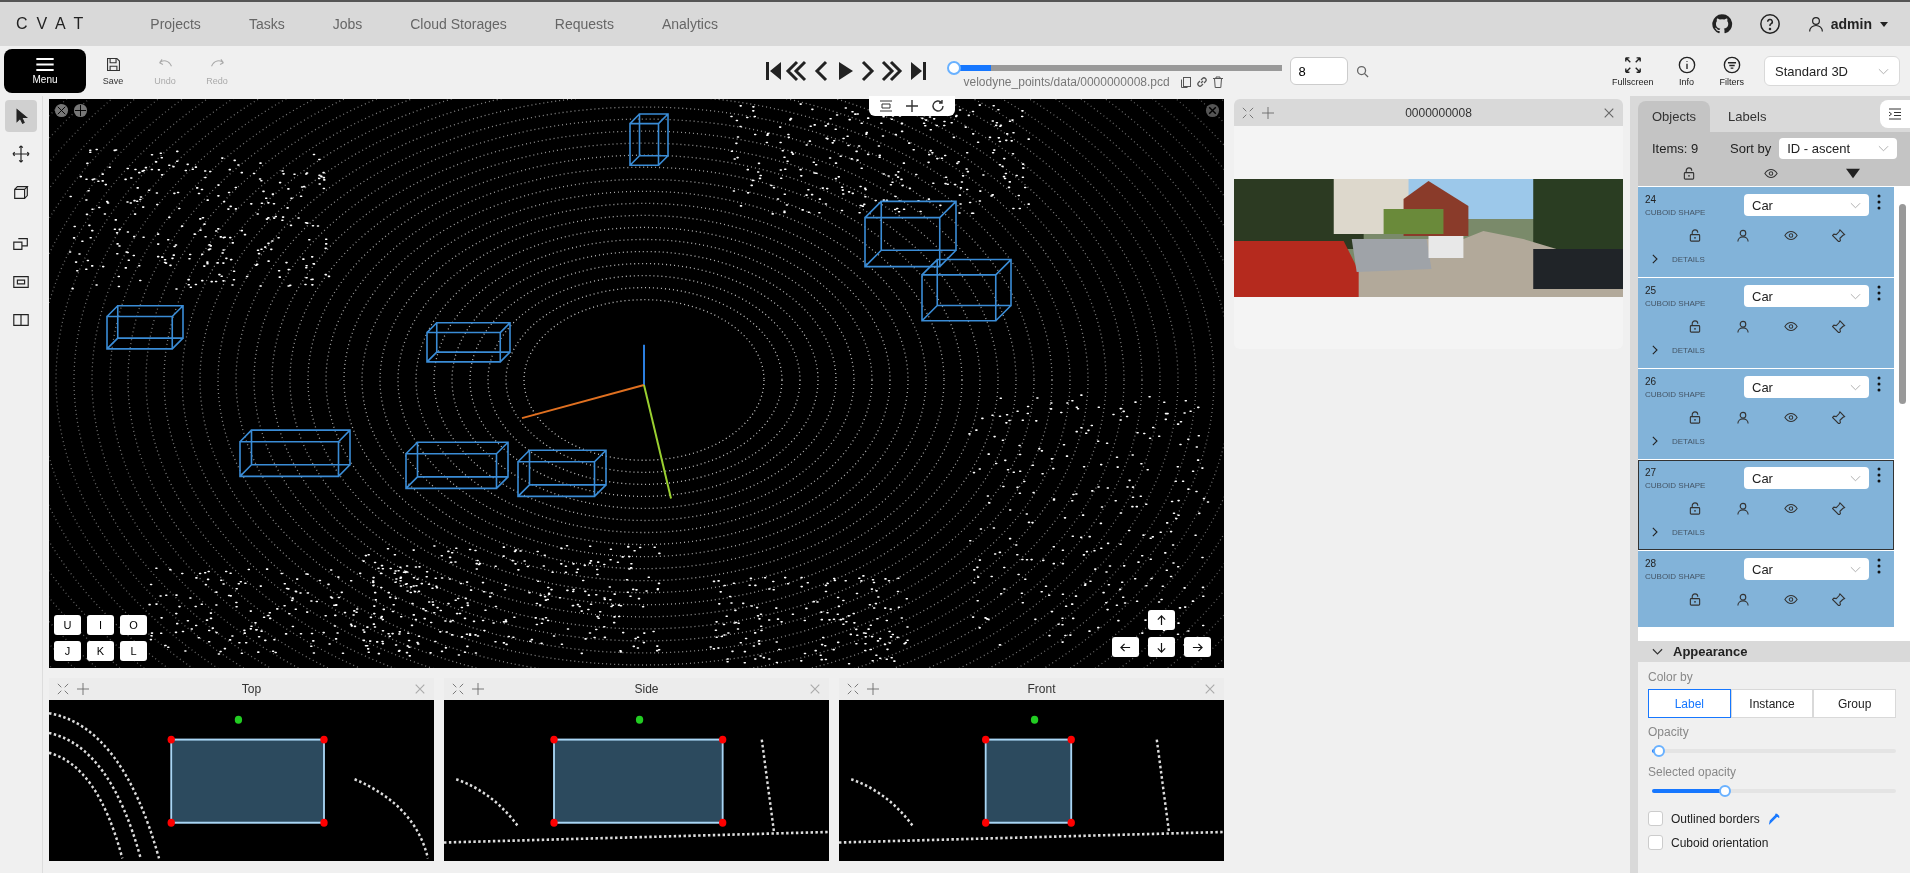 The width and height of the screenshot is (1910, 873). Describe the element at coordinates (912, 106) in the screenshot. I see `plus-icon` at that location.